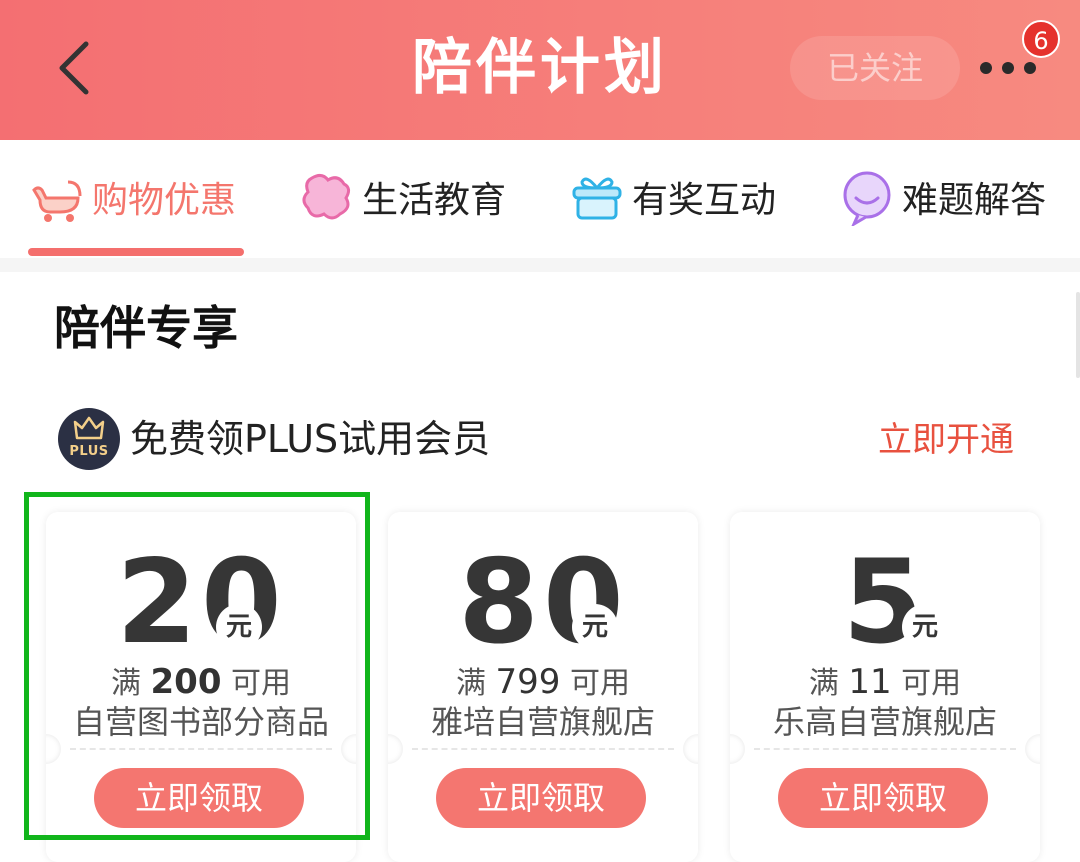 This screenshot has width=1080, height=862. I want to click on coupon-condition-value: 11, so click(870, 682).